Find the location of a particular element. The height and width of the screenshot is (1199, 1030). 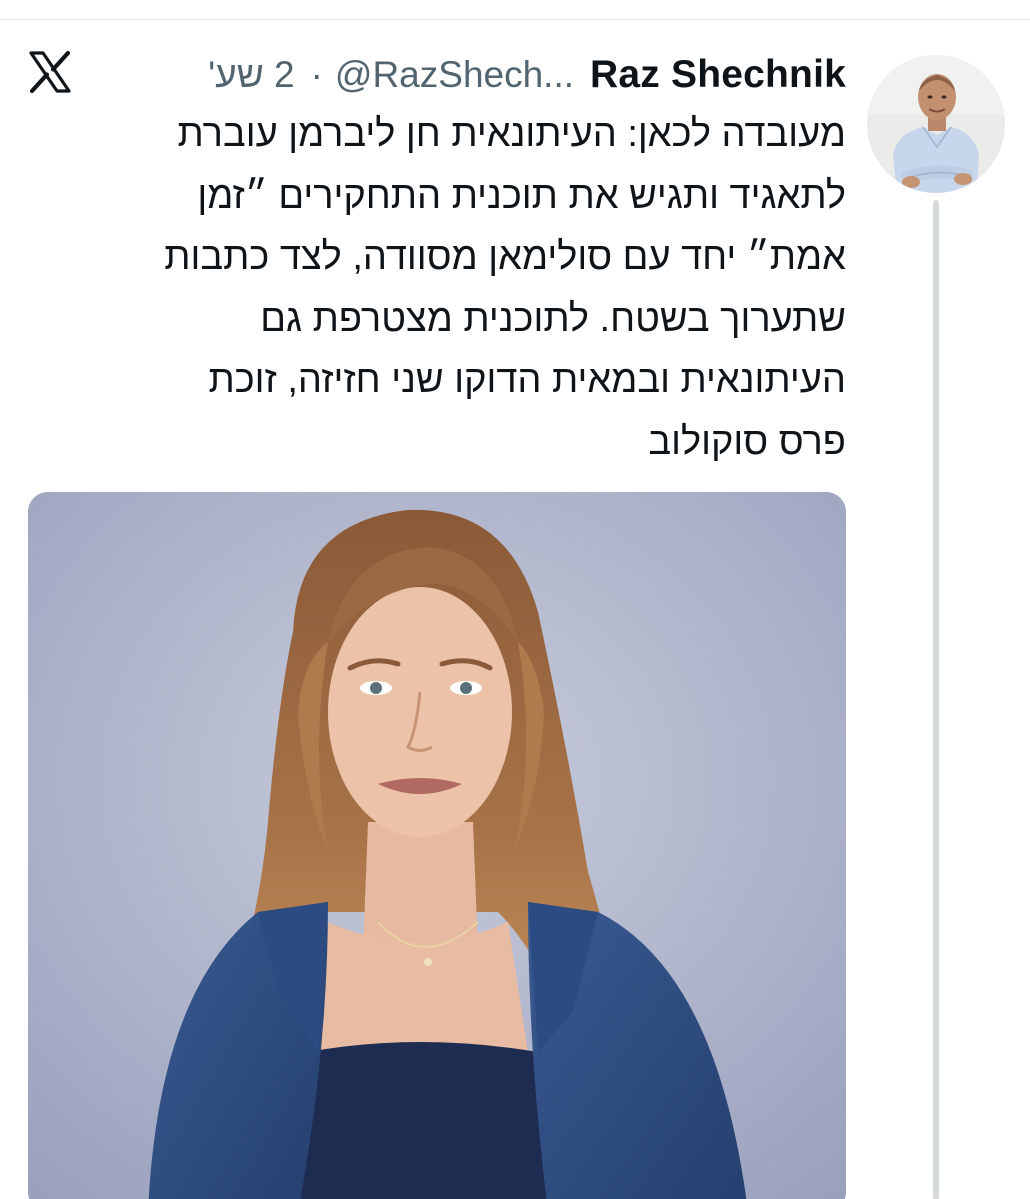

author-avatar is located at coordinates (936, 124).